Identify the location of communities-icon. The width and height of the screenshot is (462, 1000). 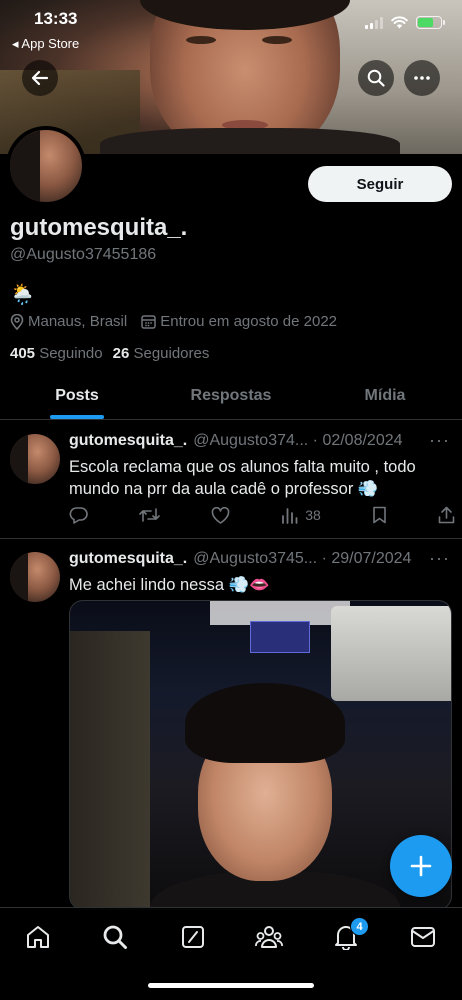
(269, 937).